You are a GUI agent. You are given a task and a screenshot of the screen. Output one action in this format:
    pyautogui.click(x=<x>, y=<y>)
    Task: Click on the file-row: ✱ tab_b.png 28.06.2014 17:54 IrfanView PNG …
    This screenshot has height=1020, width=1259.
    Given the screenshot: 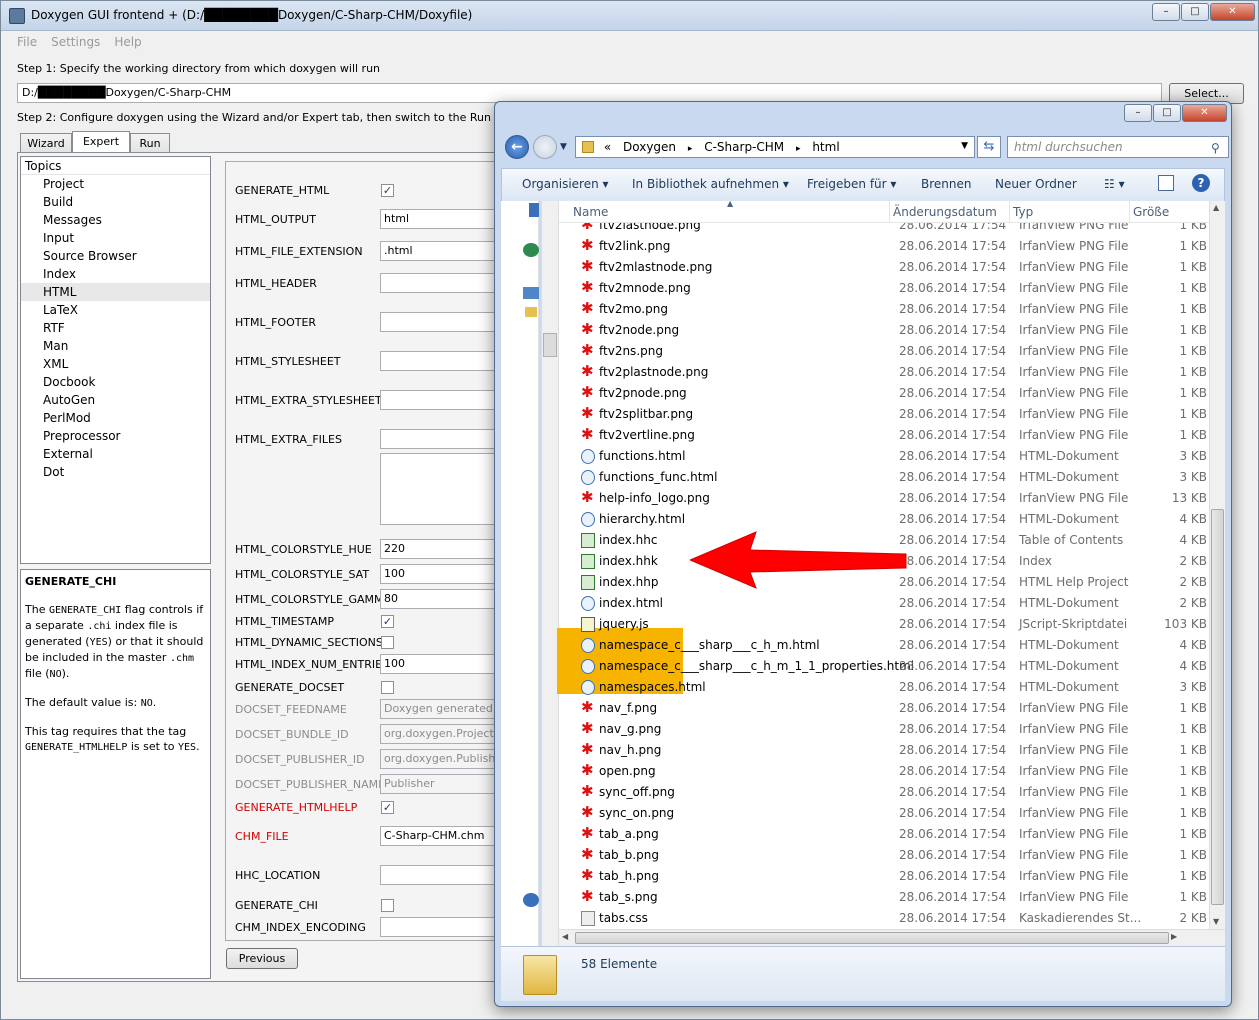 What is the action you would take?
    pyautogui.click(x=884, y=855)
    